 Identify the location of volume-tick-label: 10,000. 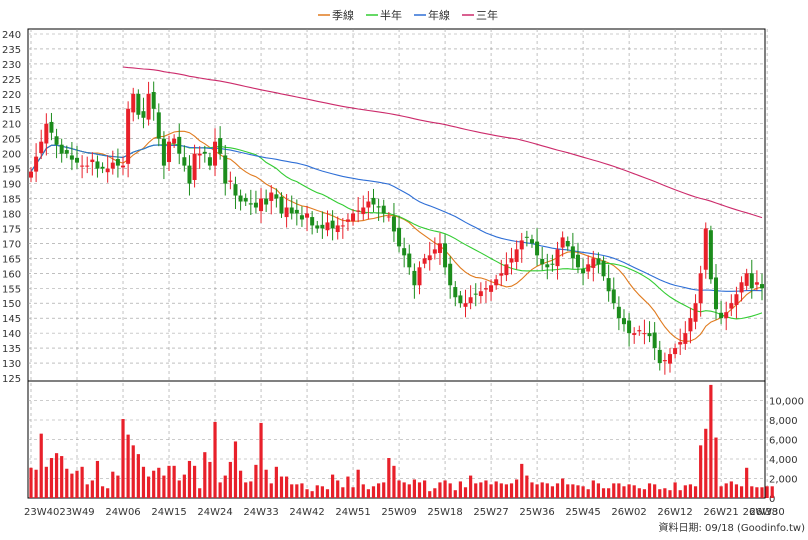
(786, 402).